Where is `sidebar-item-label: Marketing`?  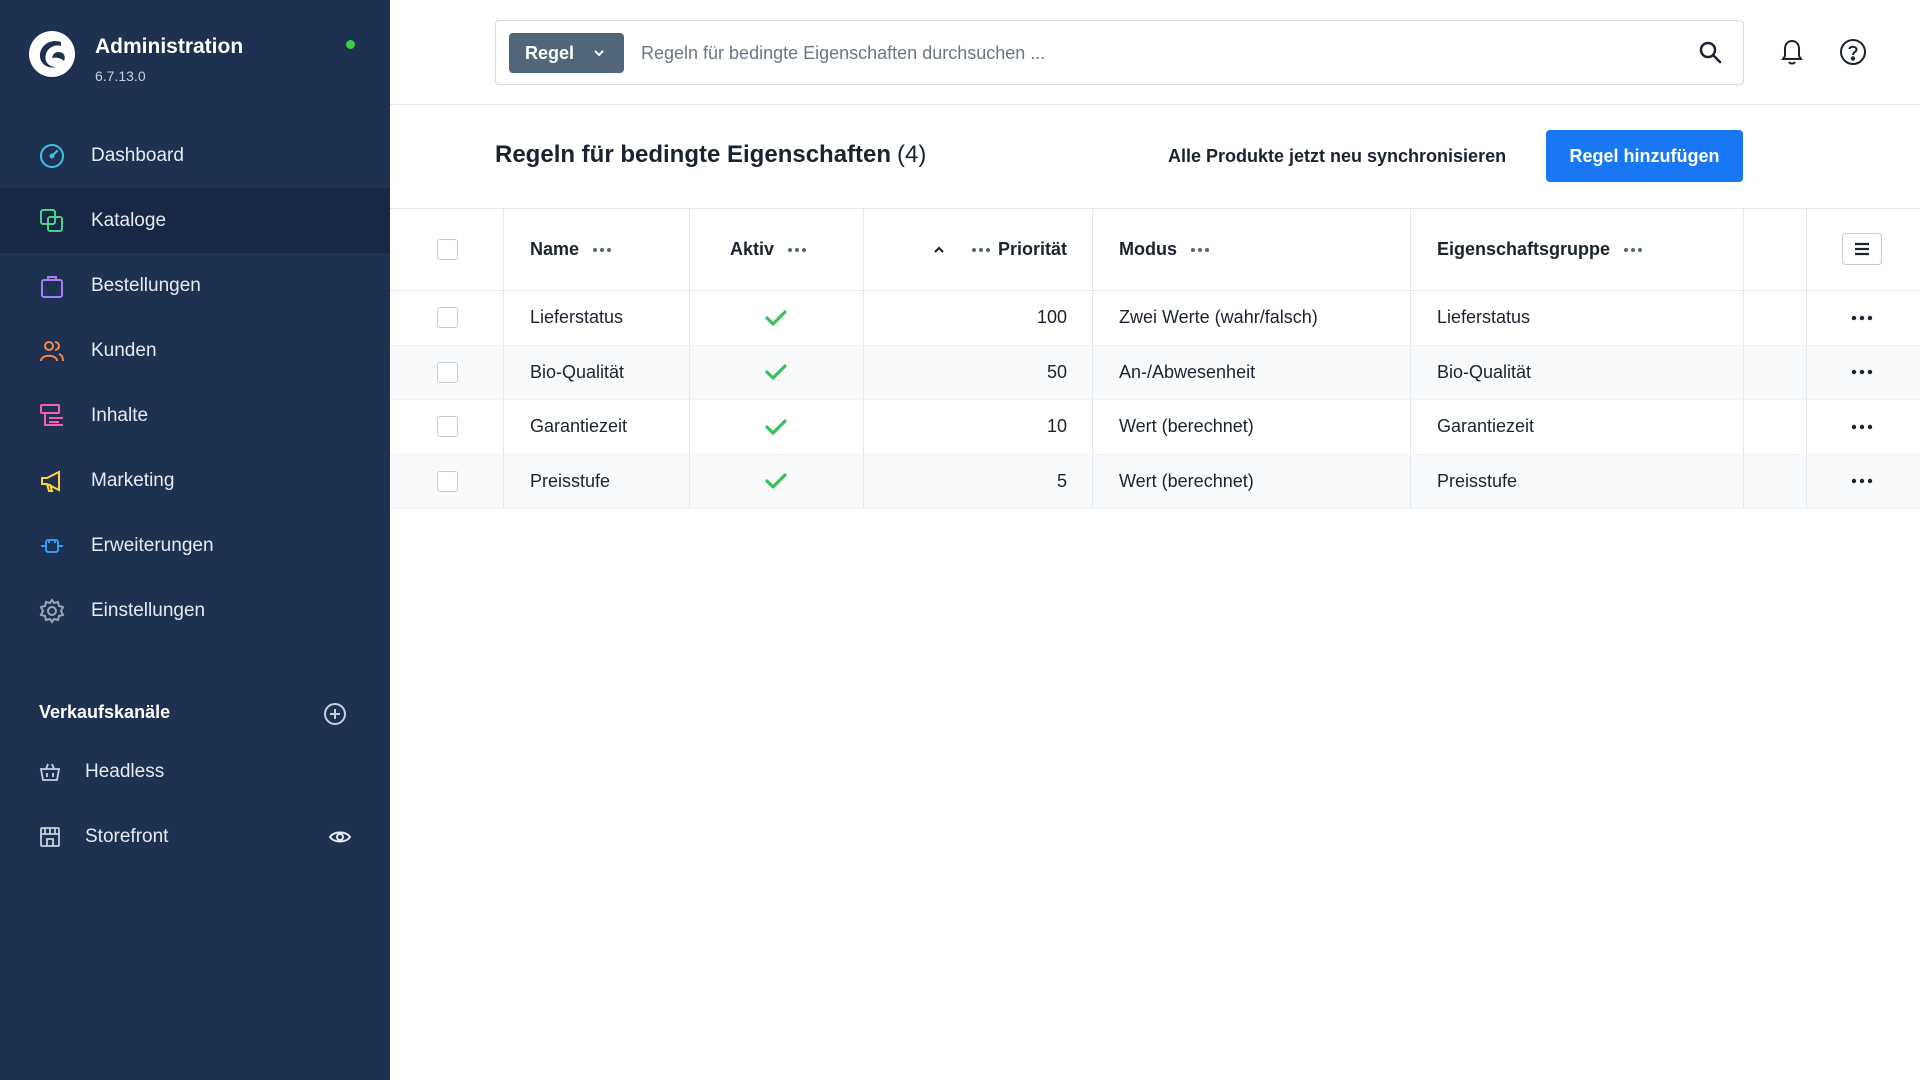
sidebar-item-label: Marketing is located at coordinates (133, 480).